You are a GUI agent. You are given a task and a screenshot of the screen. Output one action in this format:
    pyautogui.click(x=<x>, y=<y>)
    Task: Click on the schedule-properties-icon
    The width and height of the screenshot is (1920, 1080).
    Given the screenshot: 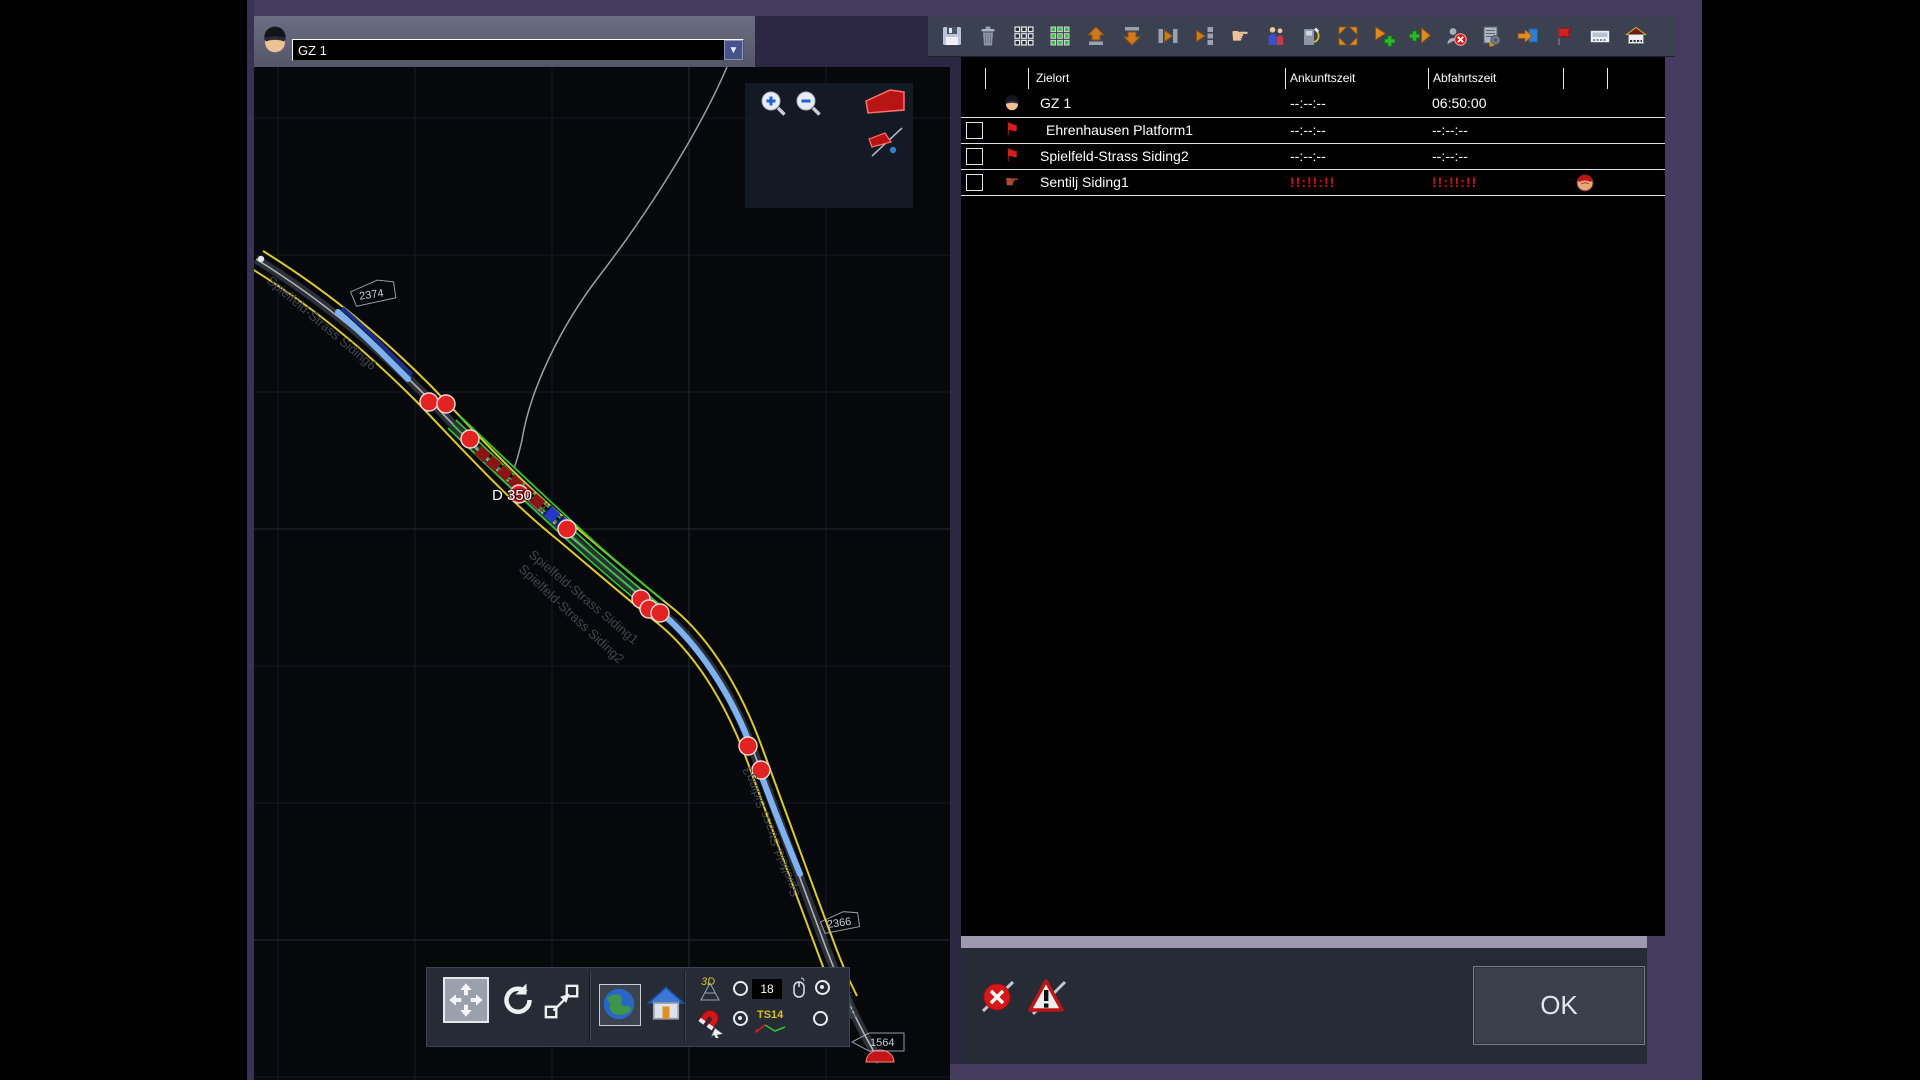 What is the action you would take?
    pyautogui.click(x=1492, y=36)
    